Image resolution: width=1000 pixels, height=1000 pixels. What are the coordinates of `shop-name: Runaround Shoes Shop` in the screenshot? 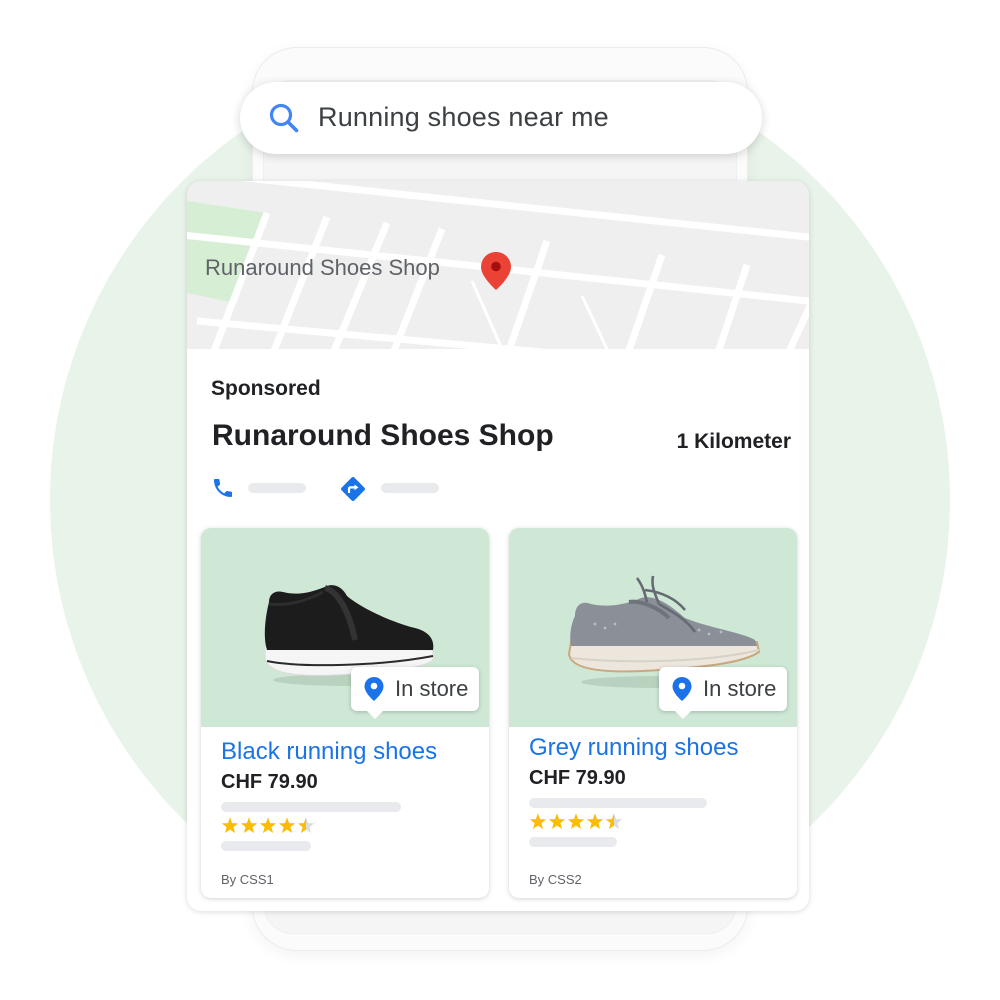 It's located at (383, 436).